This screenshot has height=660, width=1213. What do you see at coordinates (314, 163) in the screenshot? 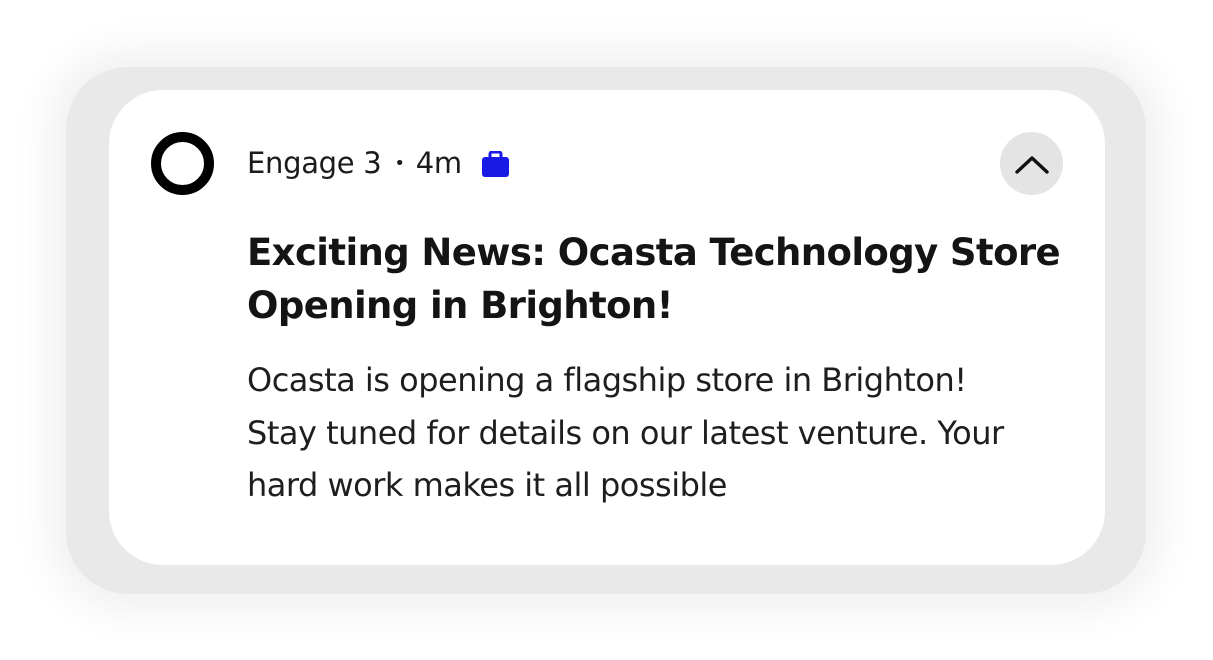
I see `app-name: Engage 3` at bounding box center [314, 163].